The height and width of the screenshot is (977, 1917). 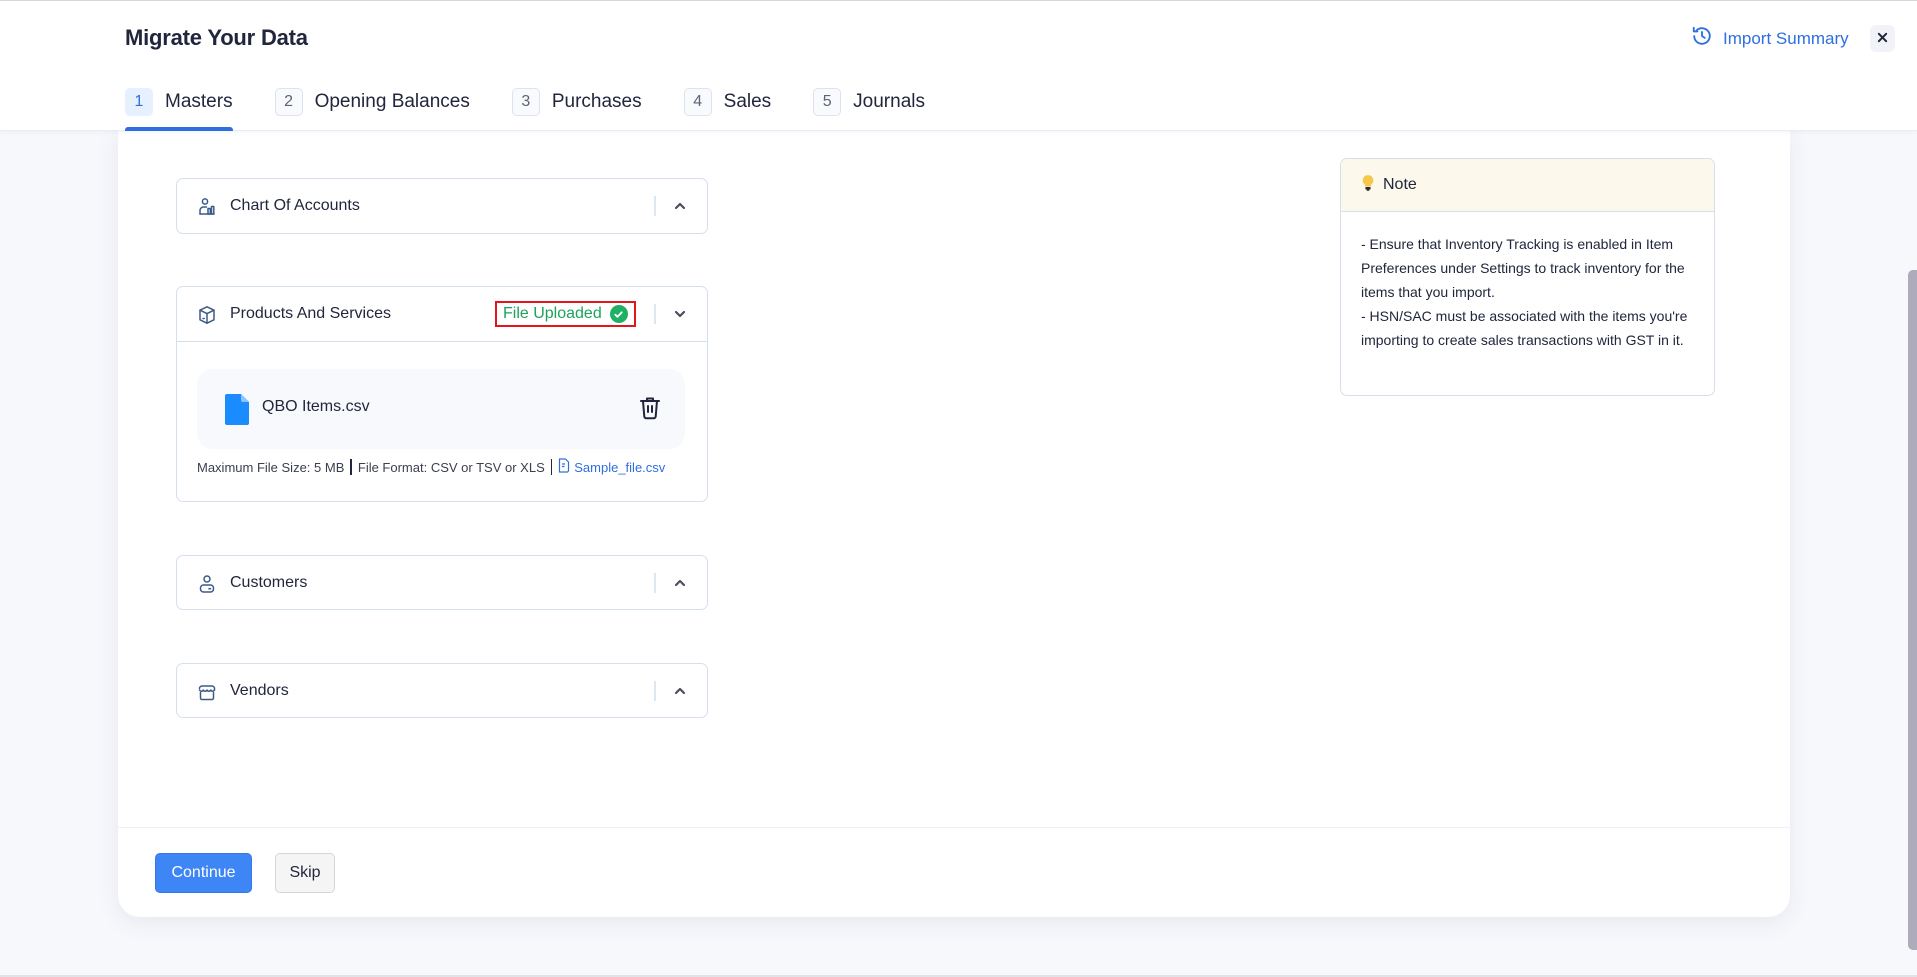 I want to click on section-title: Customers, so click(x=269, y=582).